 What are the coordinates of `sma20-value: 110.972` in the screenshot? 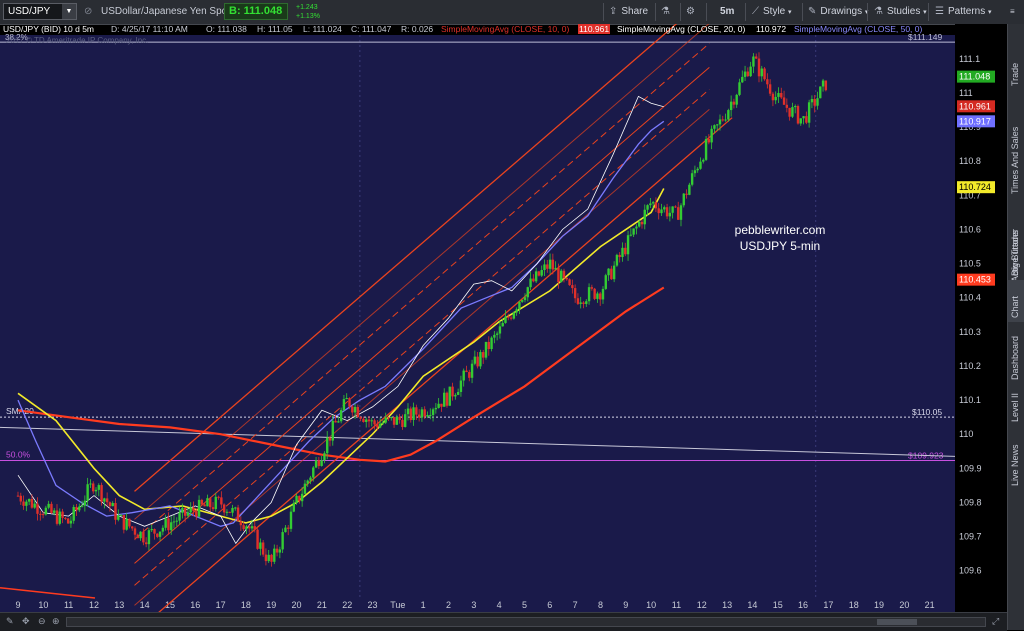 It's located at (771, 29).